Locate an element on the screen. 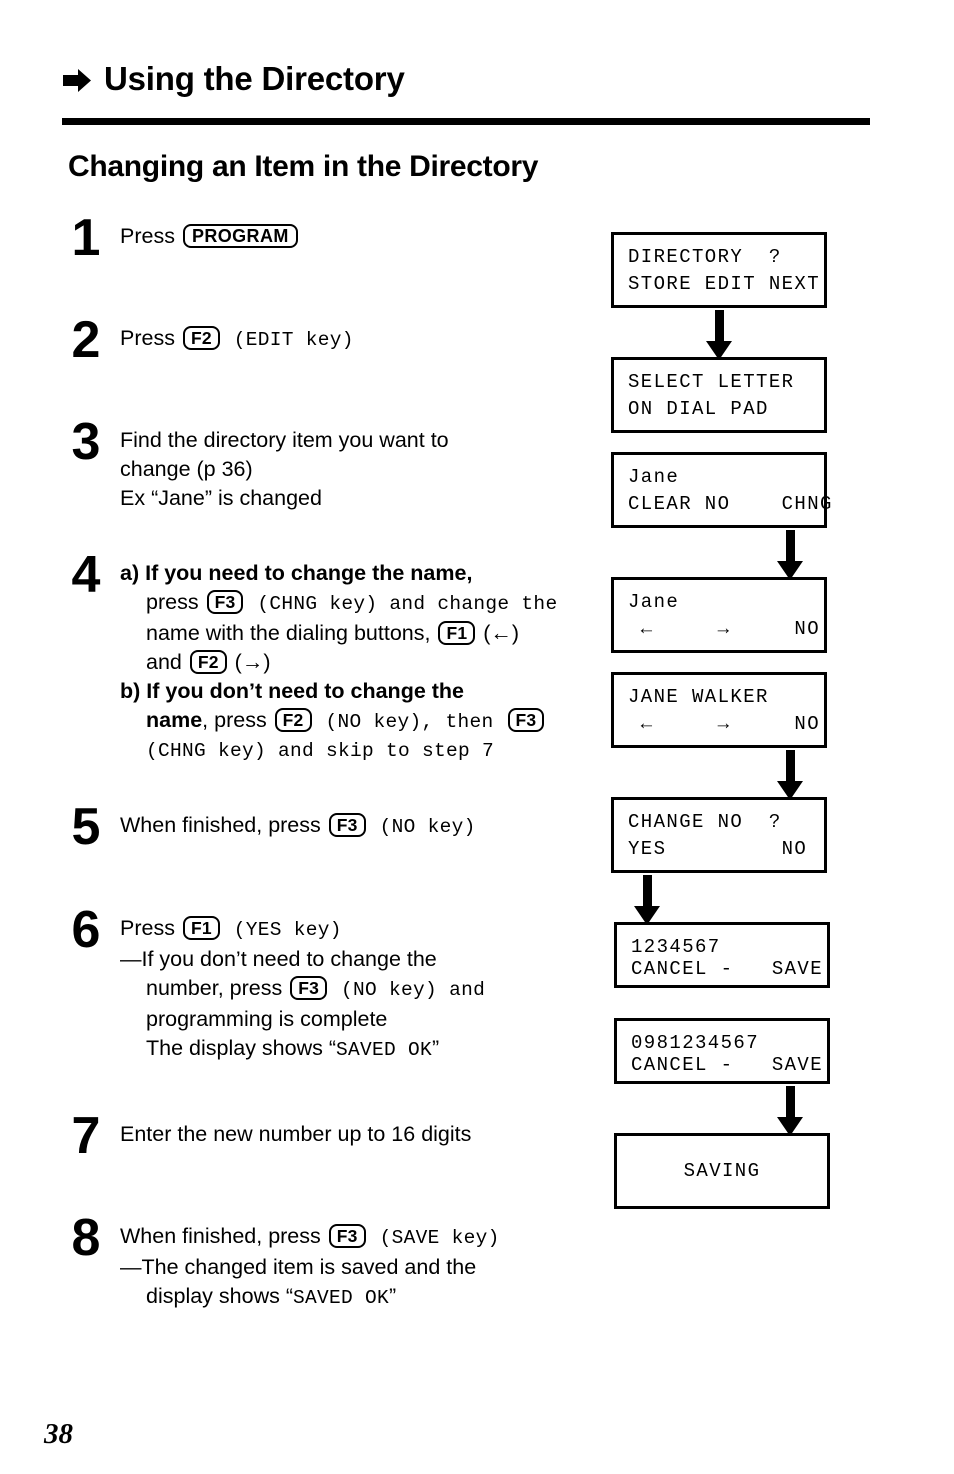 The image size is (954, 1474). right-arrow-bullet-icon is located at coordinates (77, 81).